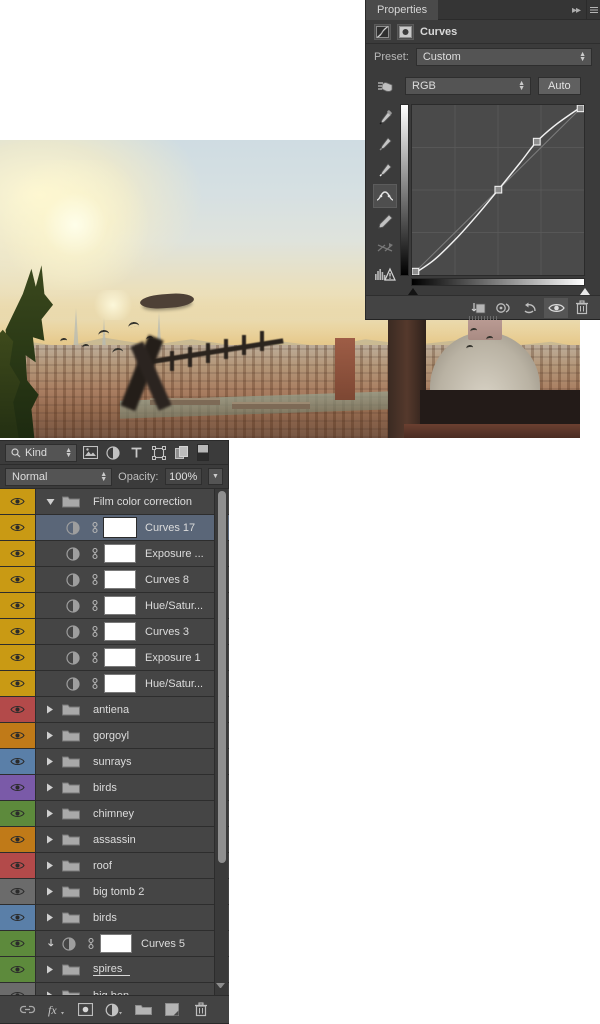 The image size is (600, 1024). What do you see at coordinates (168, 658) in the screenshot?
I see `layer-name: Exposure 1` at bounding box center [168, 658].